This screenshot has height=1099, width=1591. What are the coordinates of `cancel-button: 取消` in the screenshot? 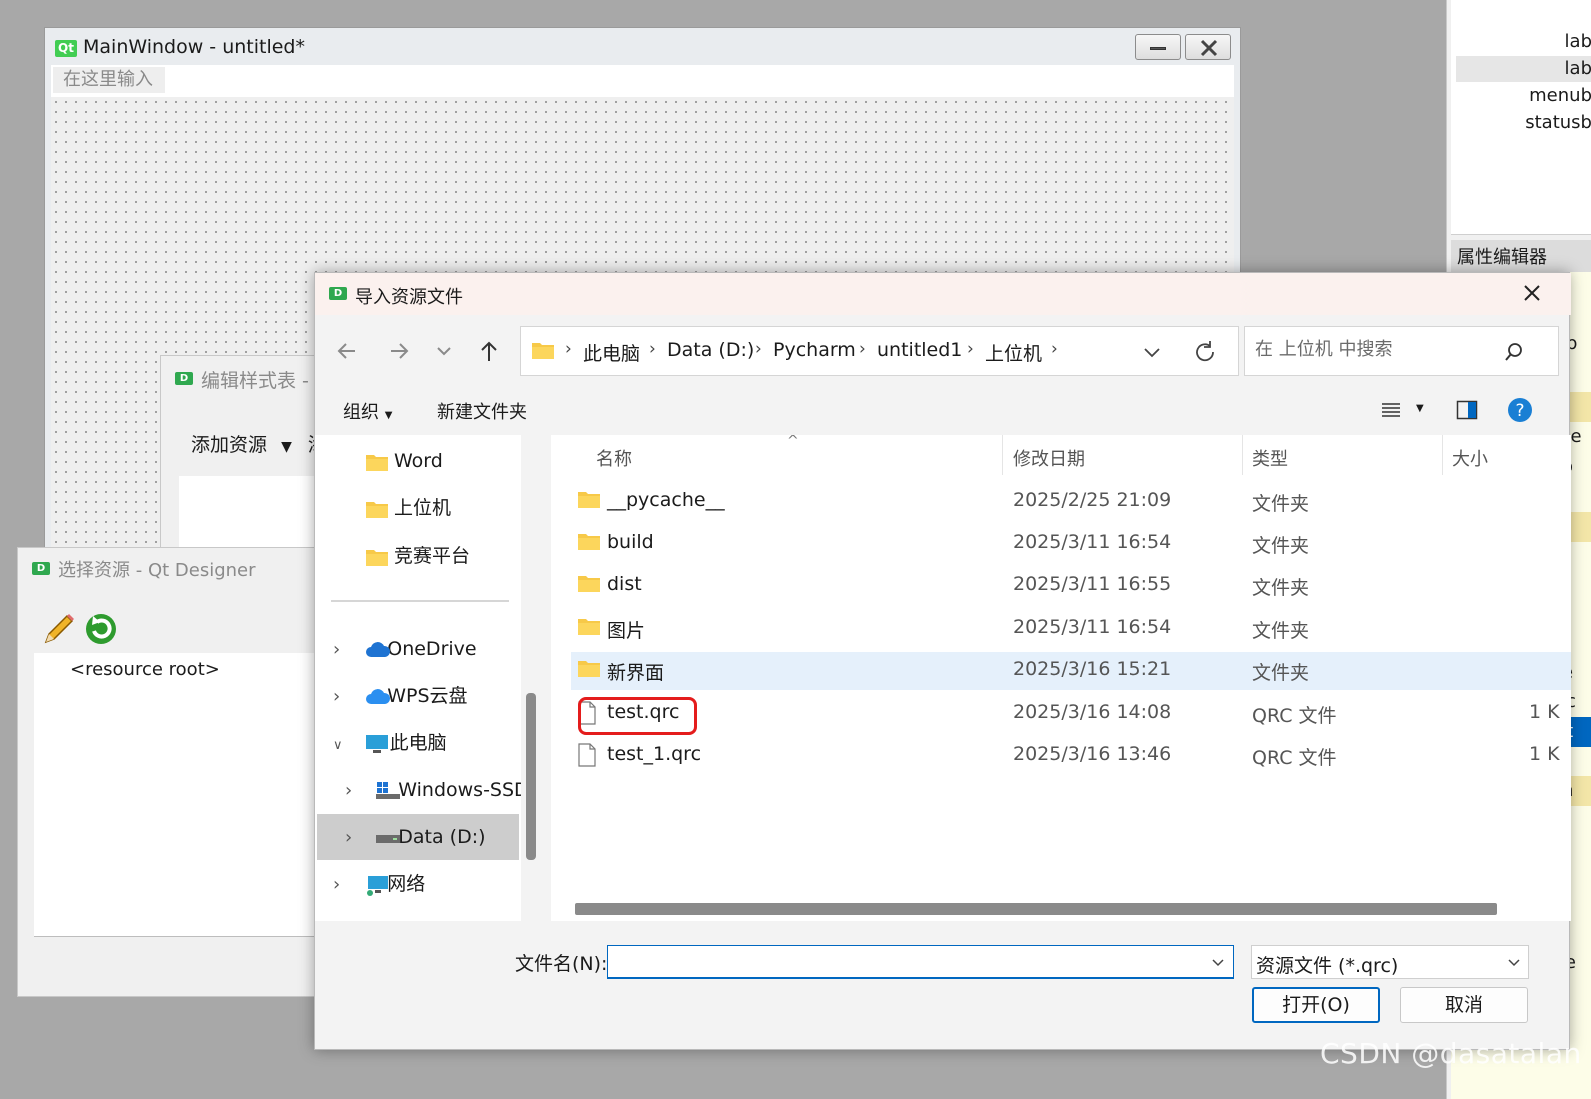 It's located at (1464, 1005).